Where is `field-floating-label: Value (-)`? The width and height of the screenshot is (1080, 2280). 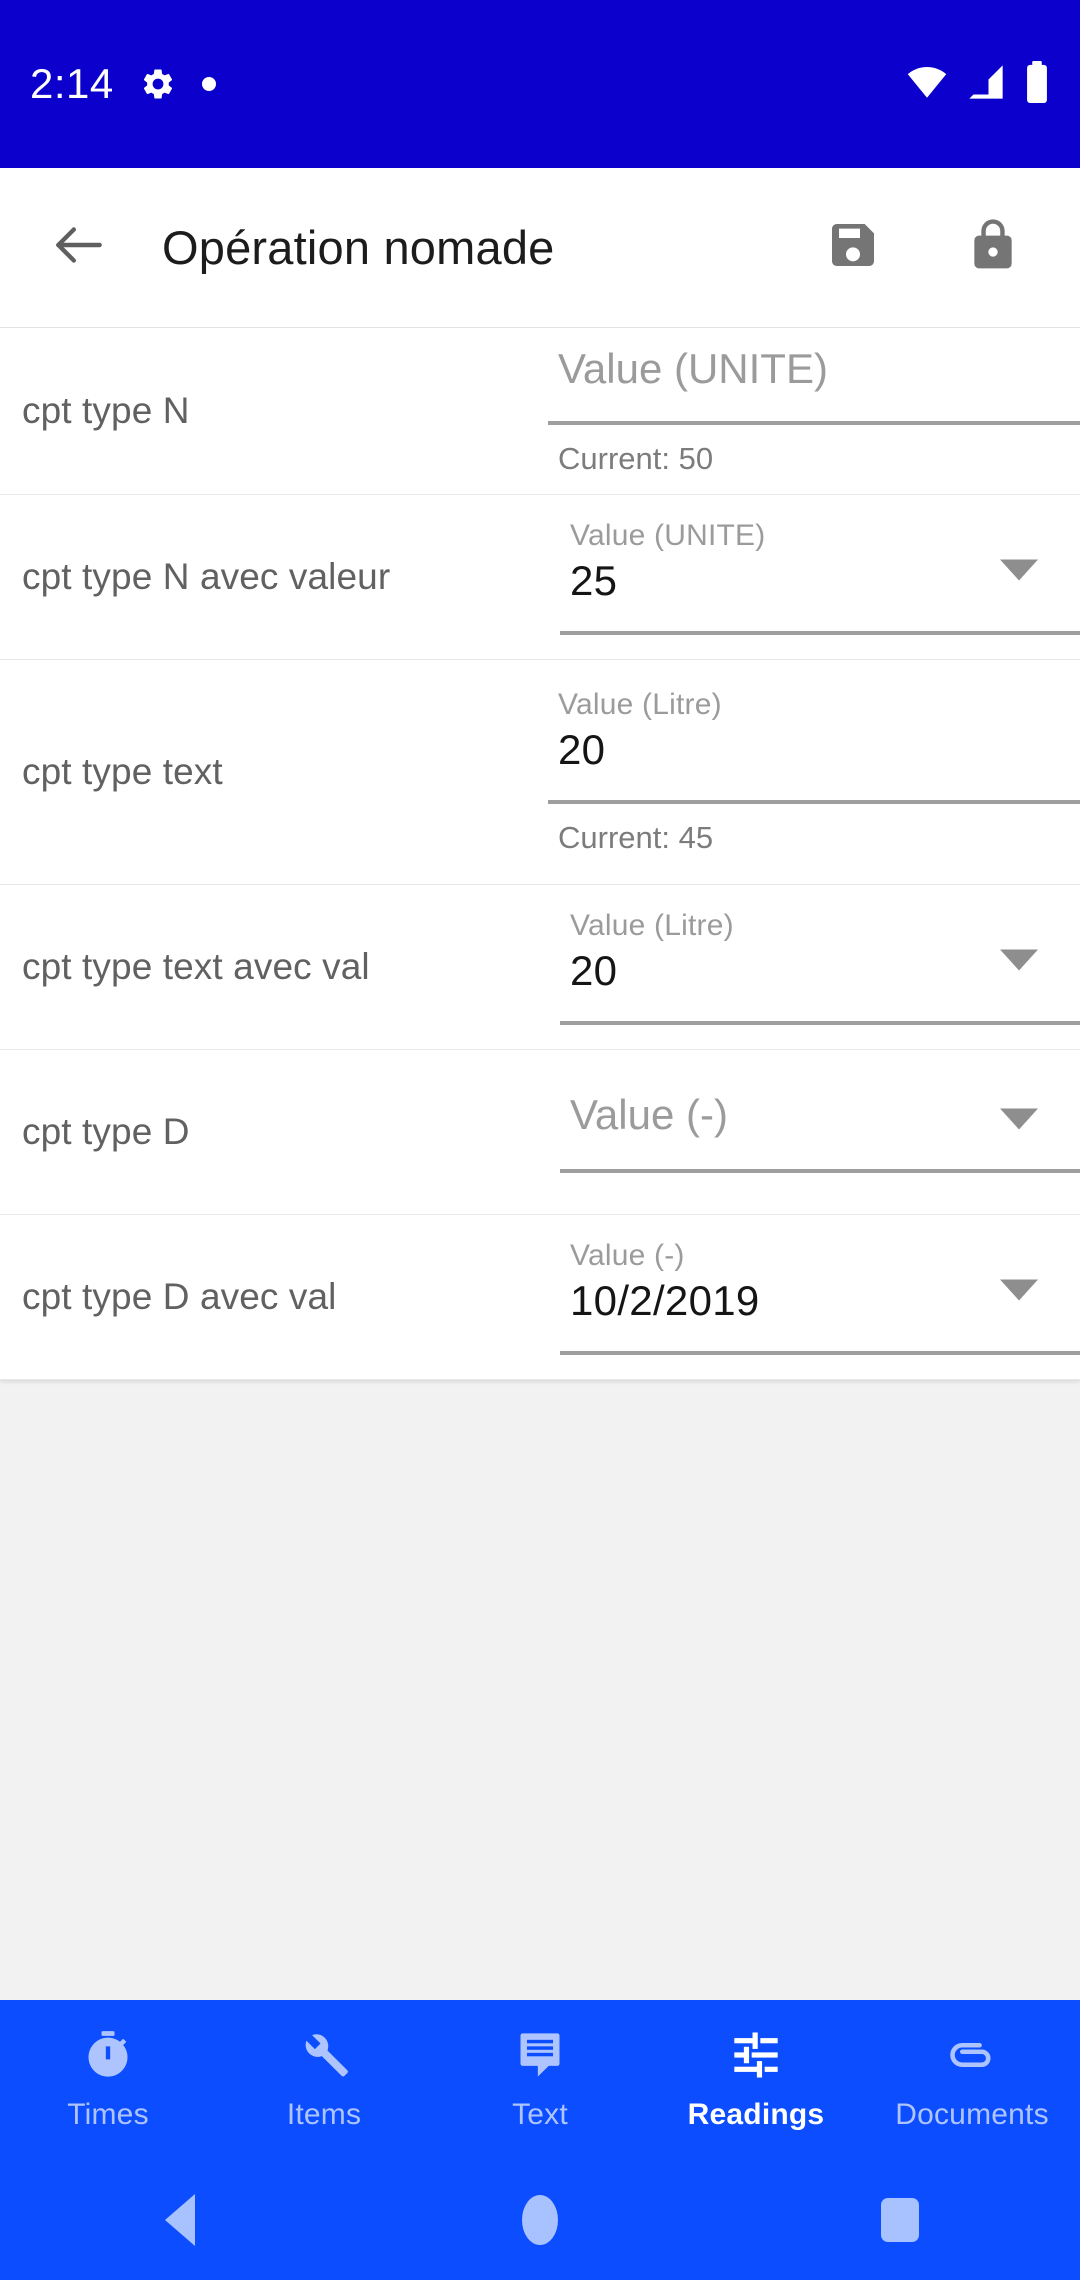
field-floating-label: Value (-) is located at coordinates (627, 1255).